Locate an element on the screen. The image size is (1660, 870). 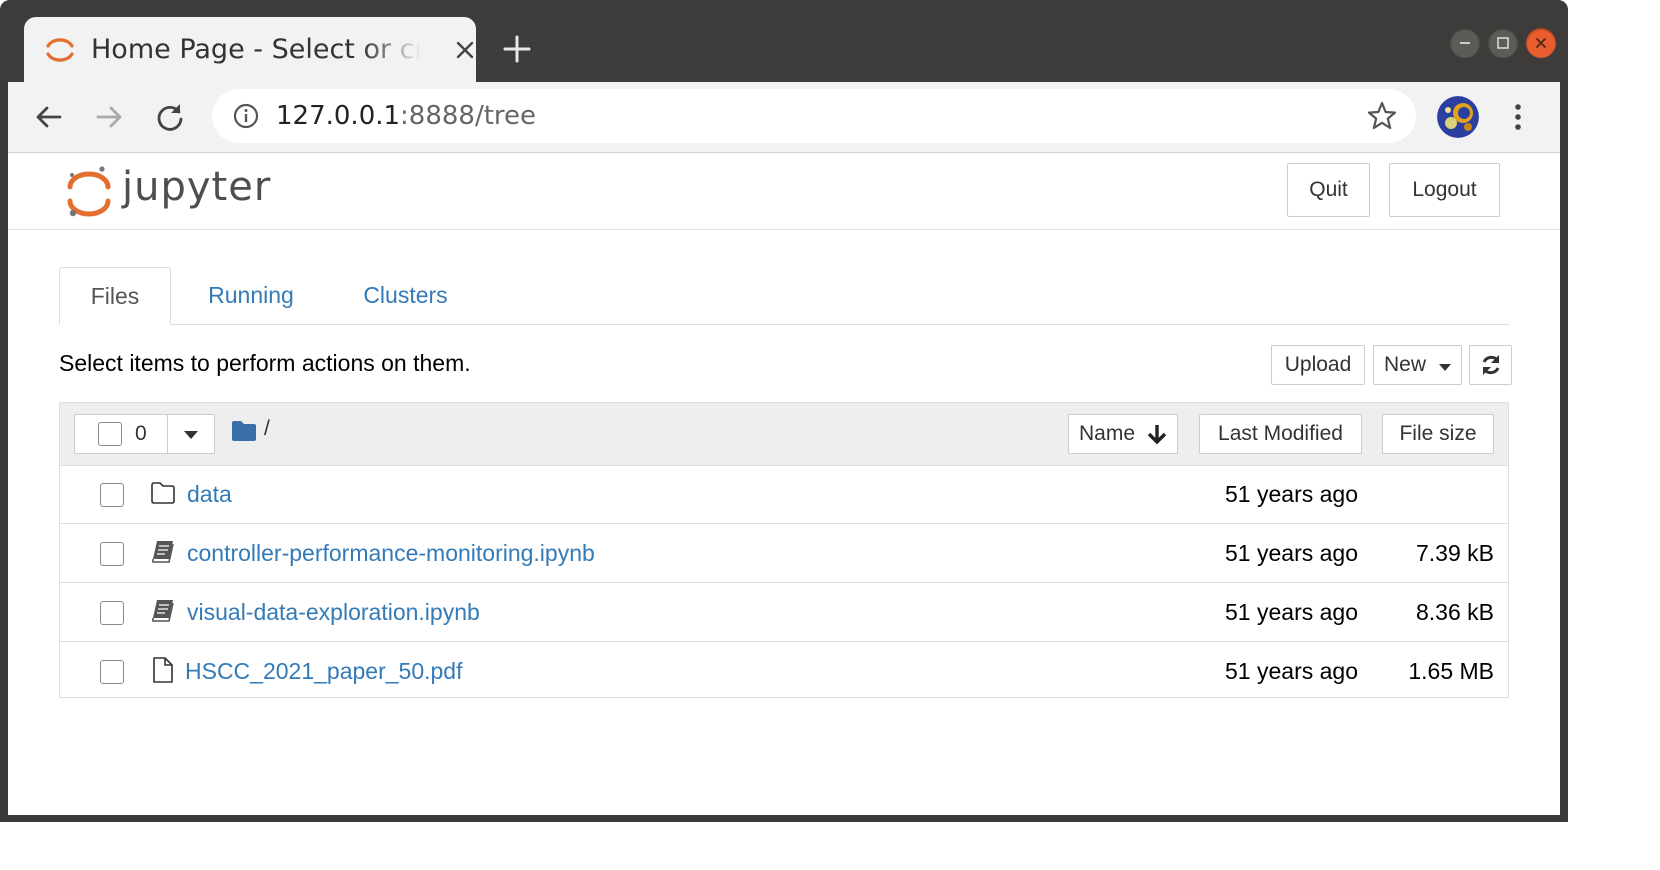
url-text: 127.0.0.1:8888/tree is located at coordinates (406, 116).